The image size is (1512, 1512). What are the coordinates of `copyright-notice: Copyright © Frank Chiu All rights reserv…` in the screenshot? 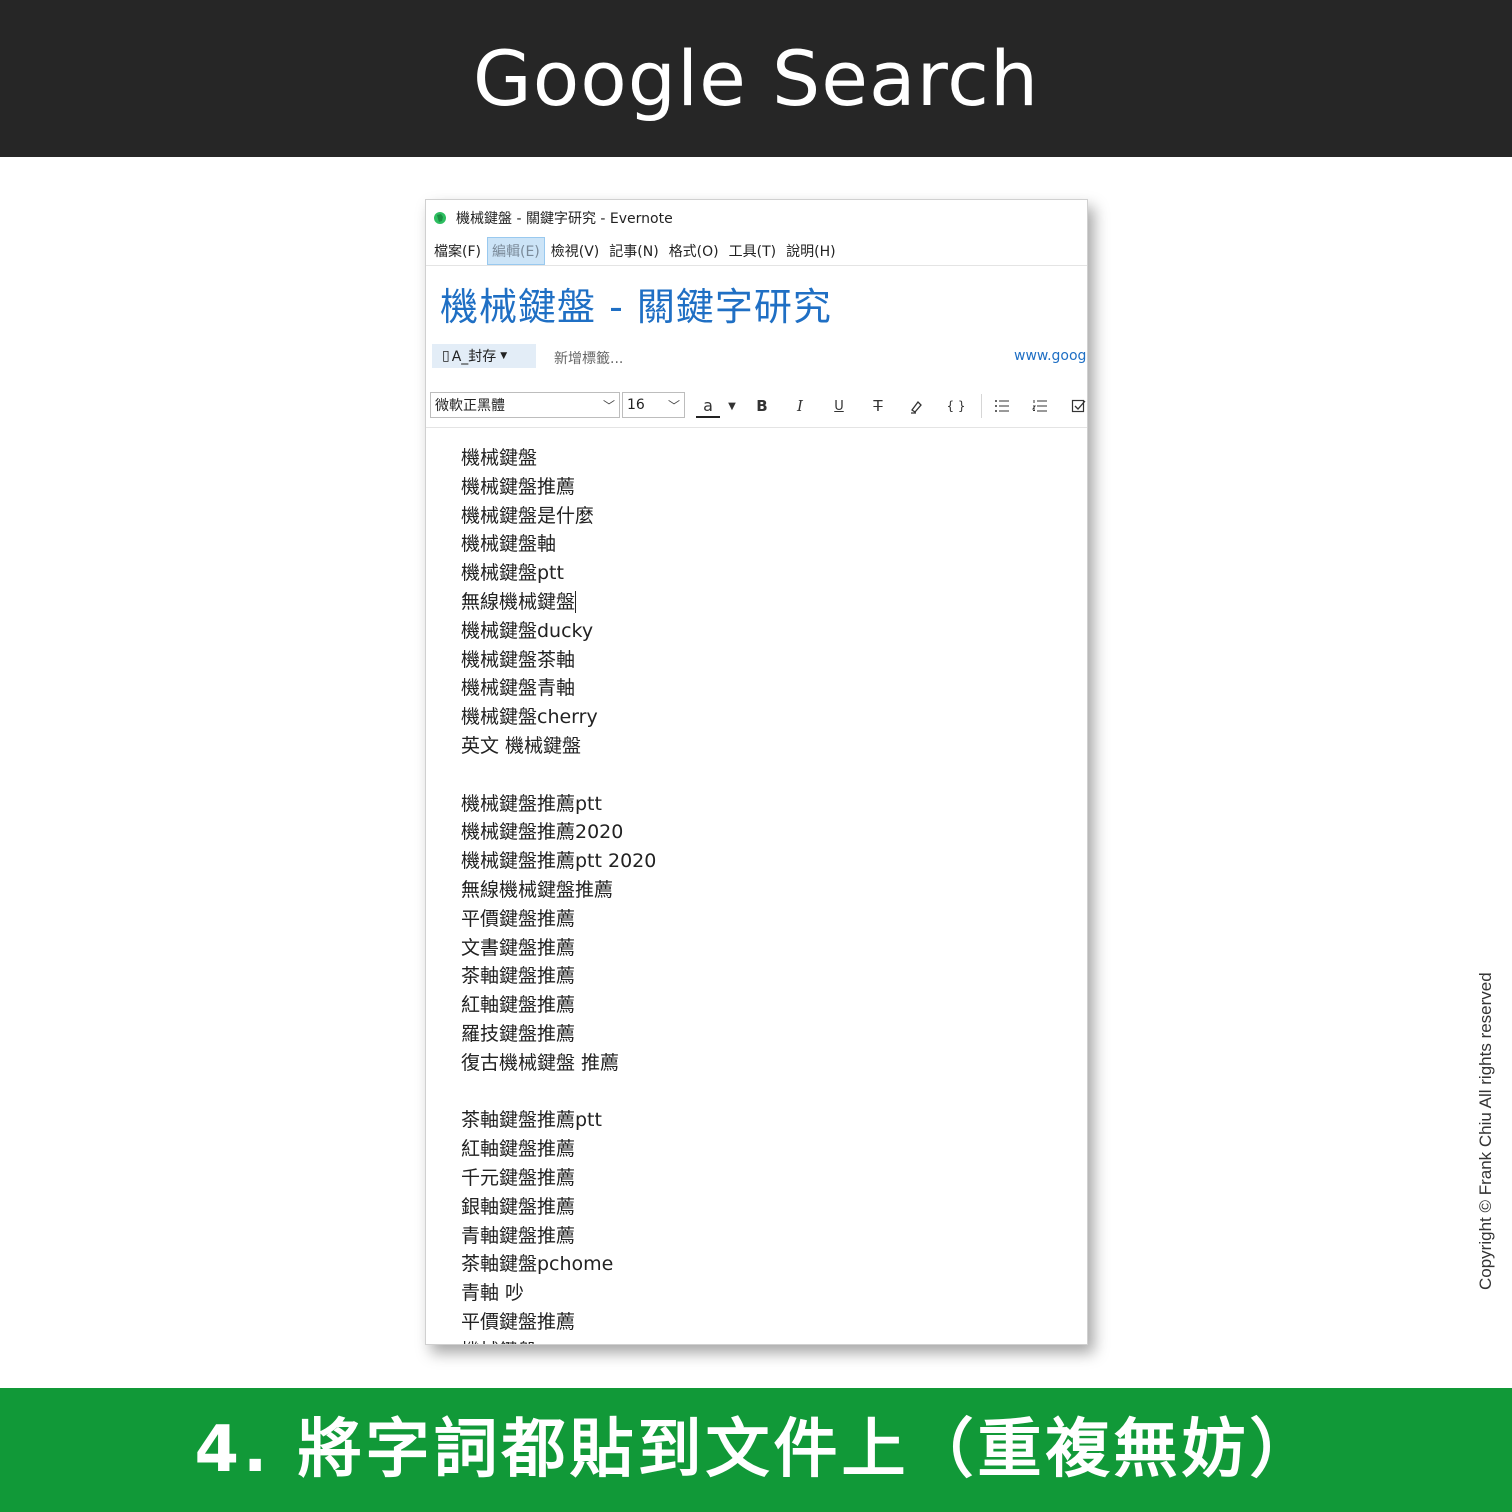 It's located at (1485, 1131).